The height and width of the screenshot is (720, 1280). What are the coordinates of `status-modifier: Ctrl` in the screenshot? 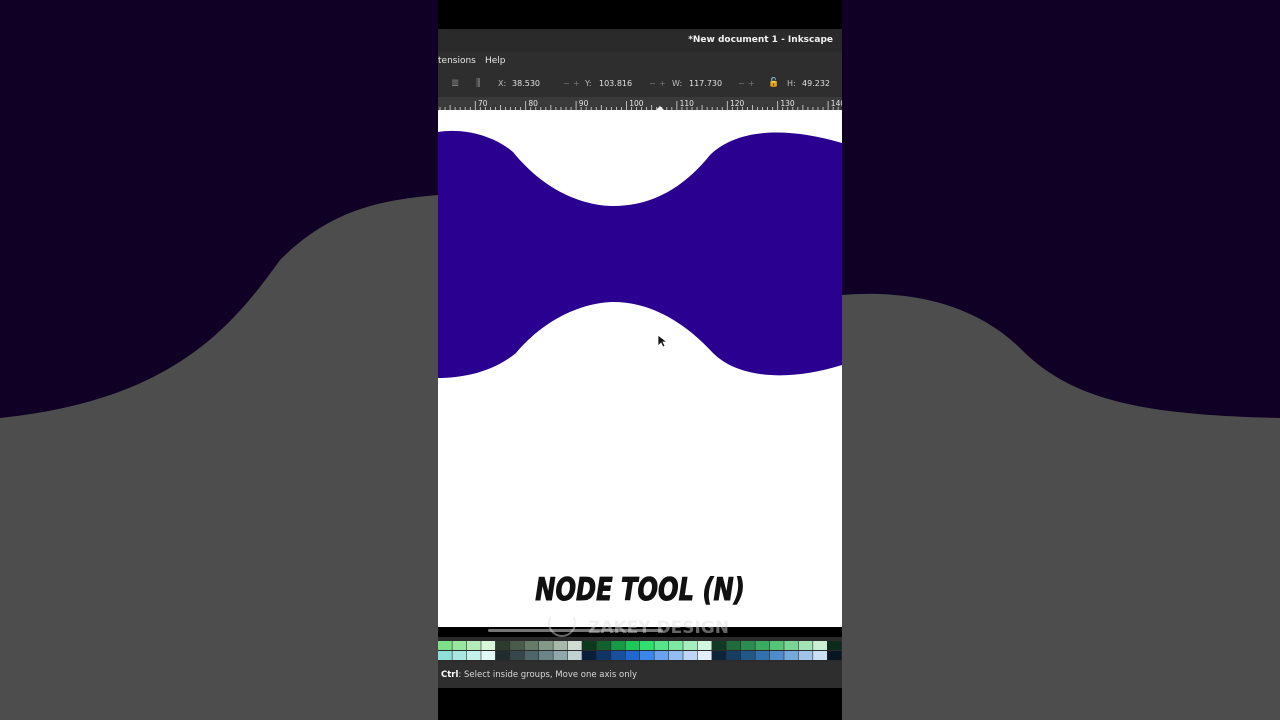 It's located at (450, 675).